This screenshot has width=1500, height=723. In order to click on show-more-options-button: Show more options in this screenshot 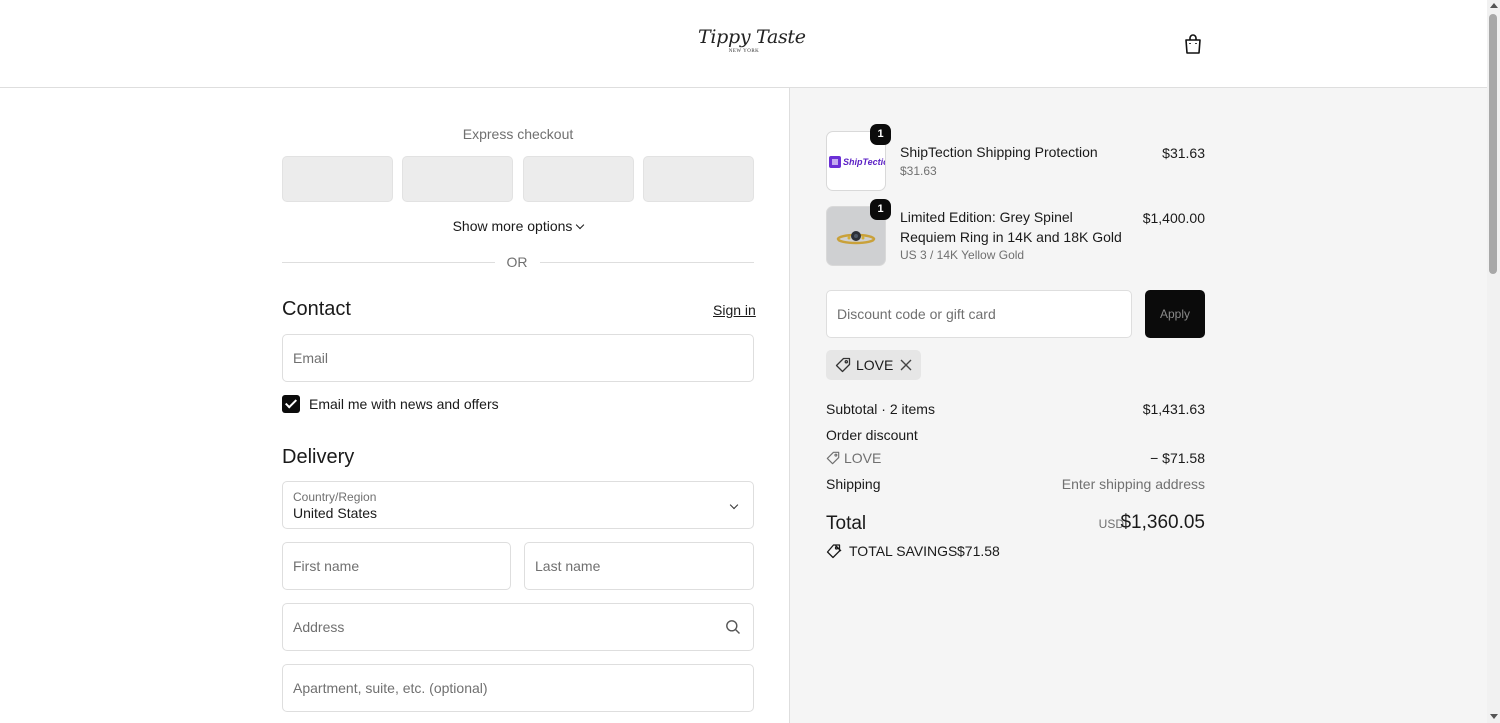, I will do `click(518, 226)`.